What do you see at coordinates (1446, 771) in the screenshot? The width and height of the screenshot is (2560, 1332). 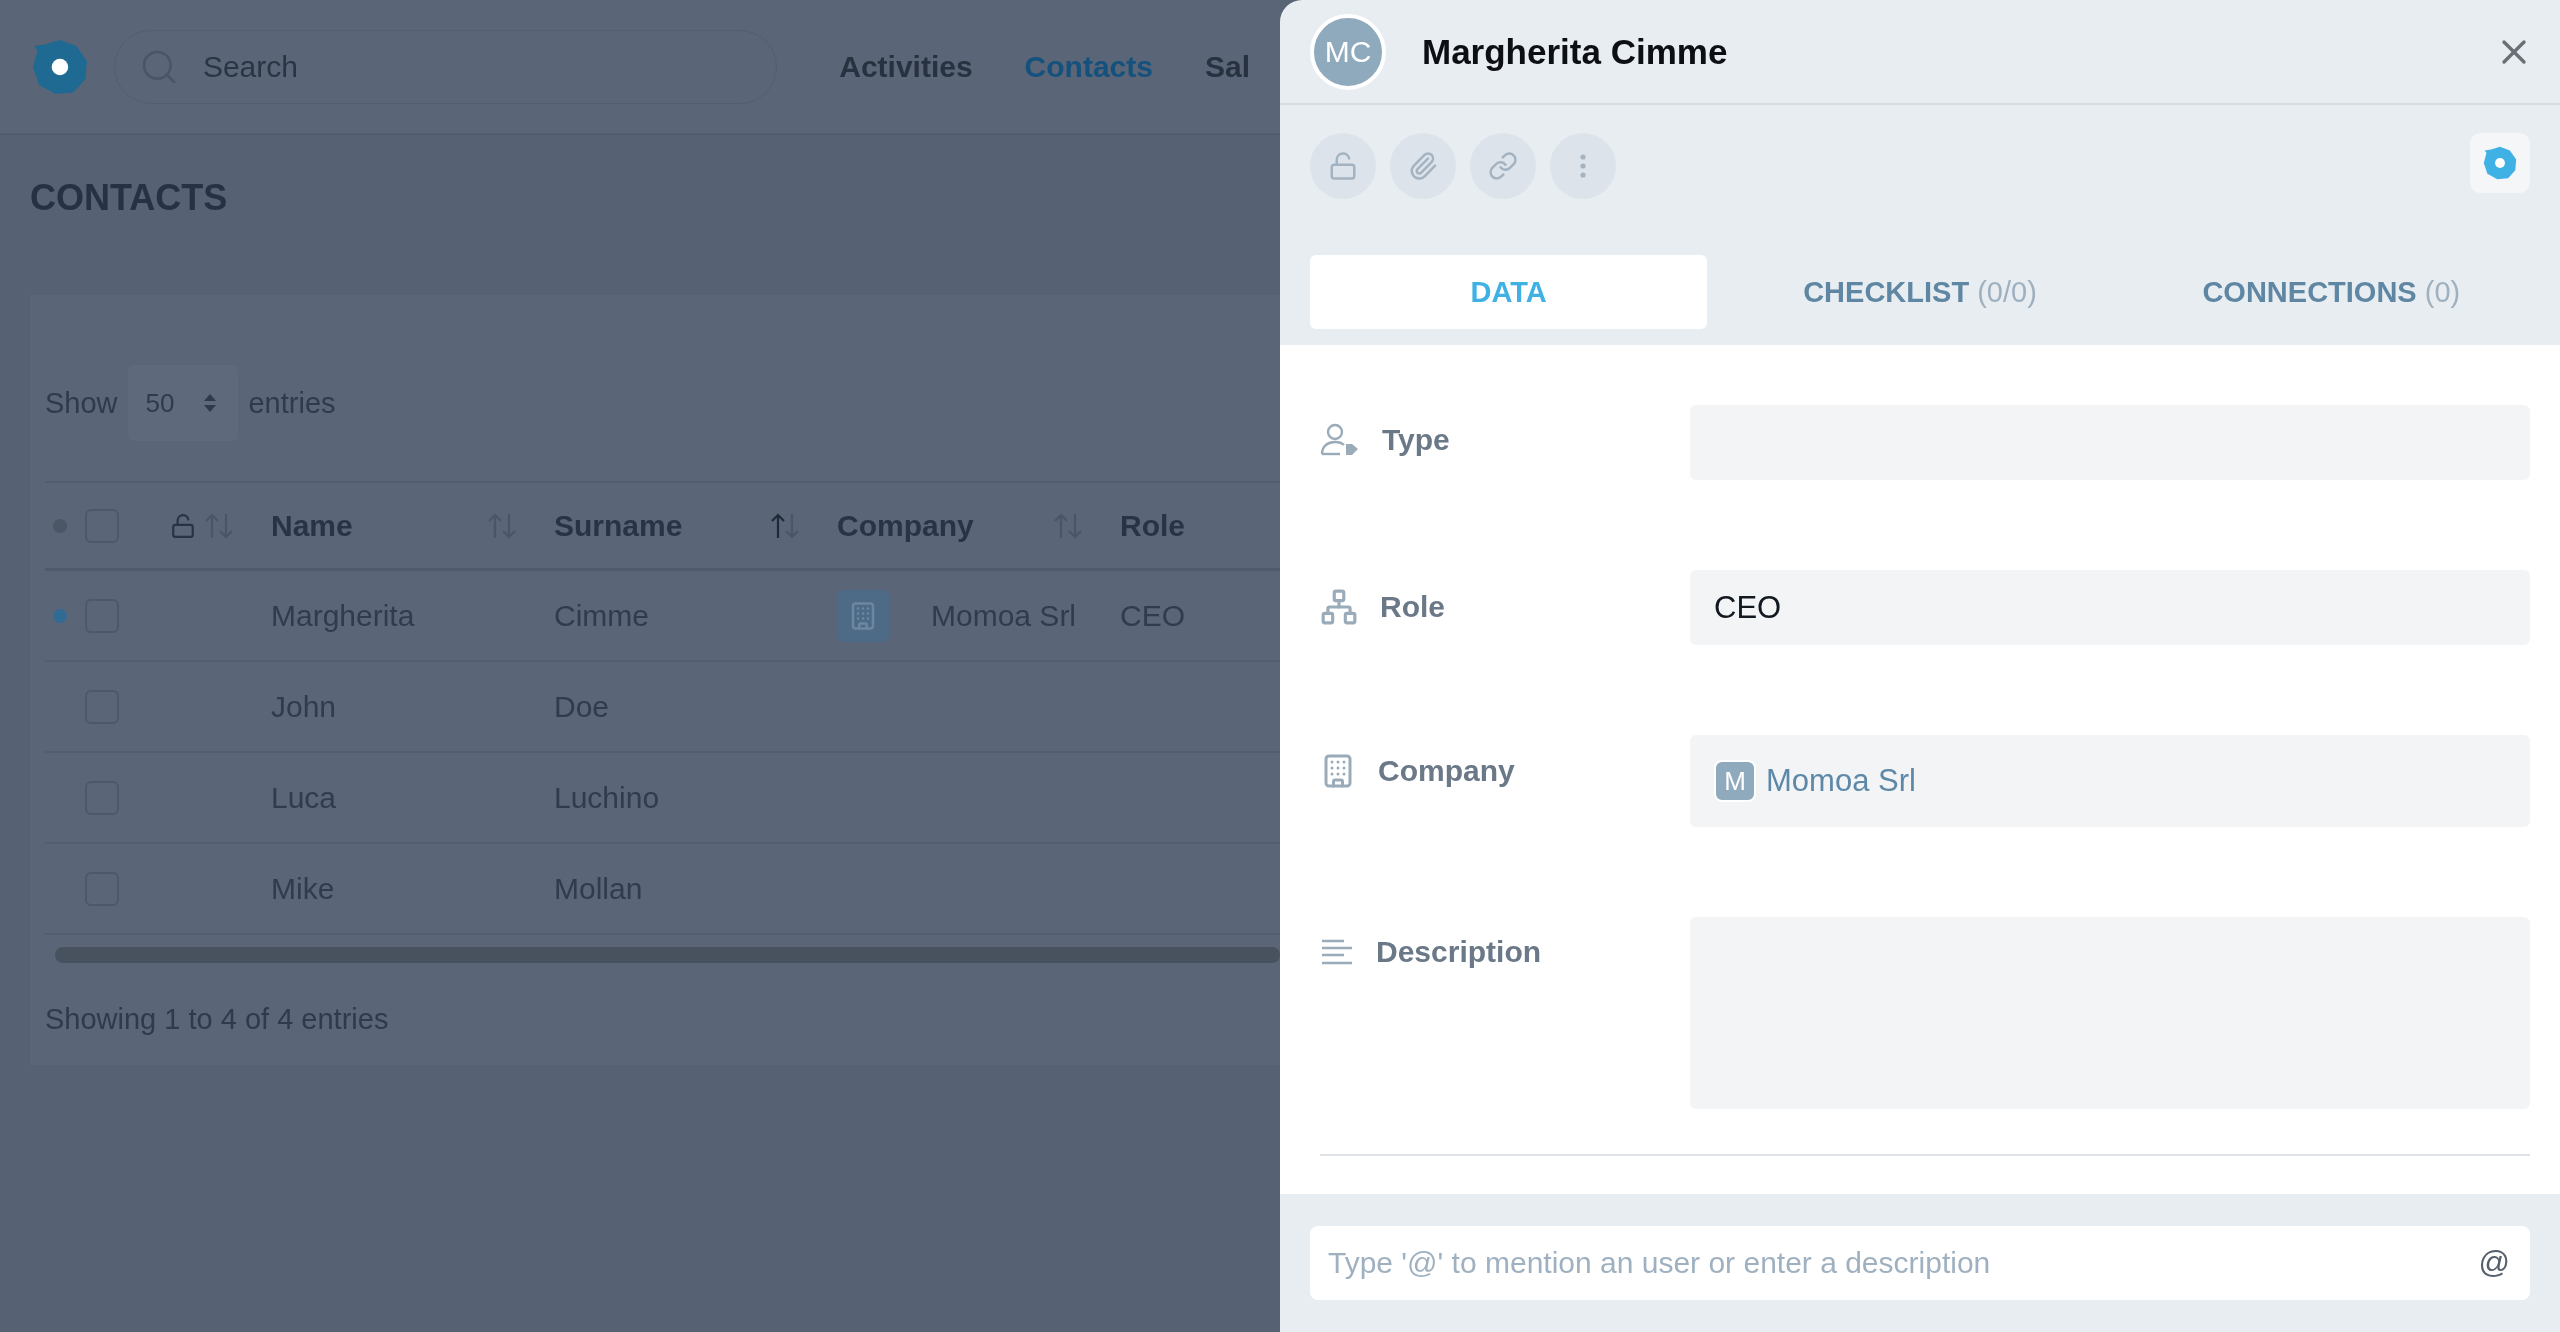 I see `field-label: Company` at bounding box center [1446, 771].